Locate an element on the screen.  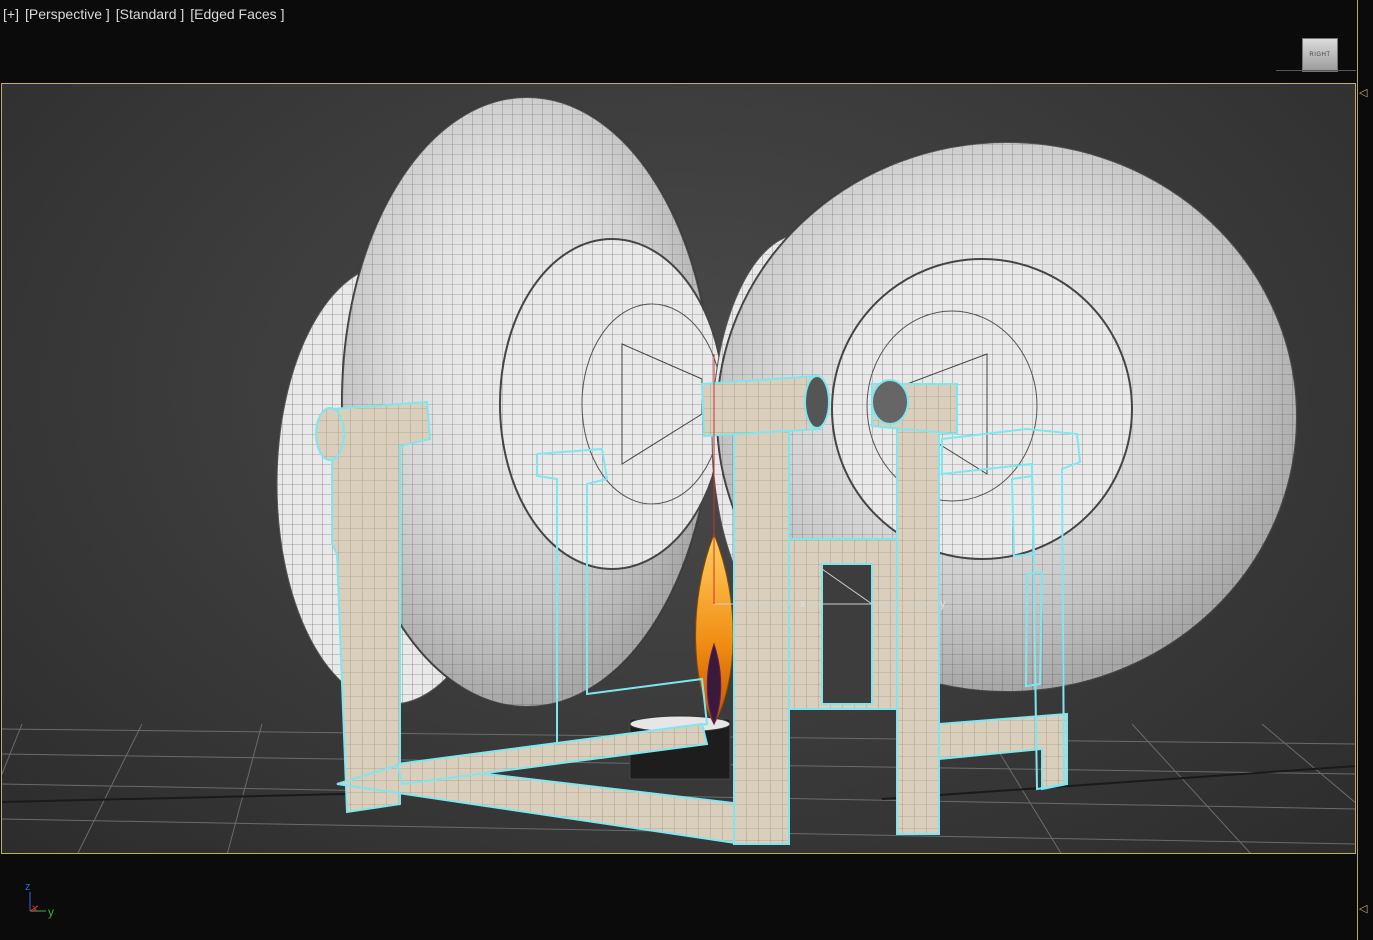
axle-left is located at coordinates (765, 406).